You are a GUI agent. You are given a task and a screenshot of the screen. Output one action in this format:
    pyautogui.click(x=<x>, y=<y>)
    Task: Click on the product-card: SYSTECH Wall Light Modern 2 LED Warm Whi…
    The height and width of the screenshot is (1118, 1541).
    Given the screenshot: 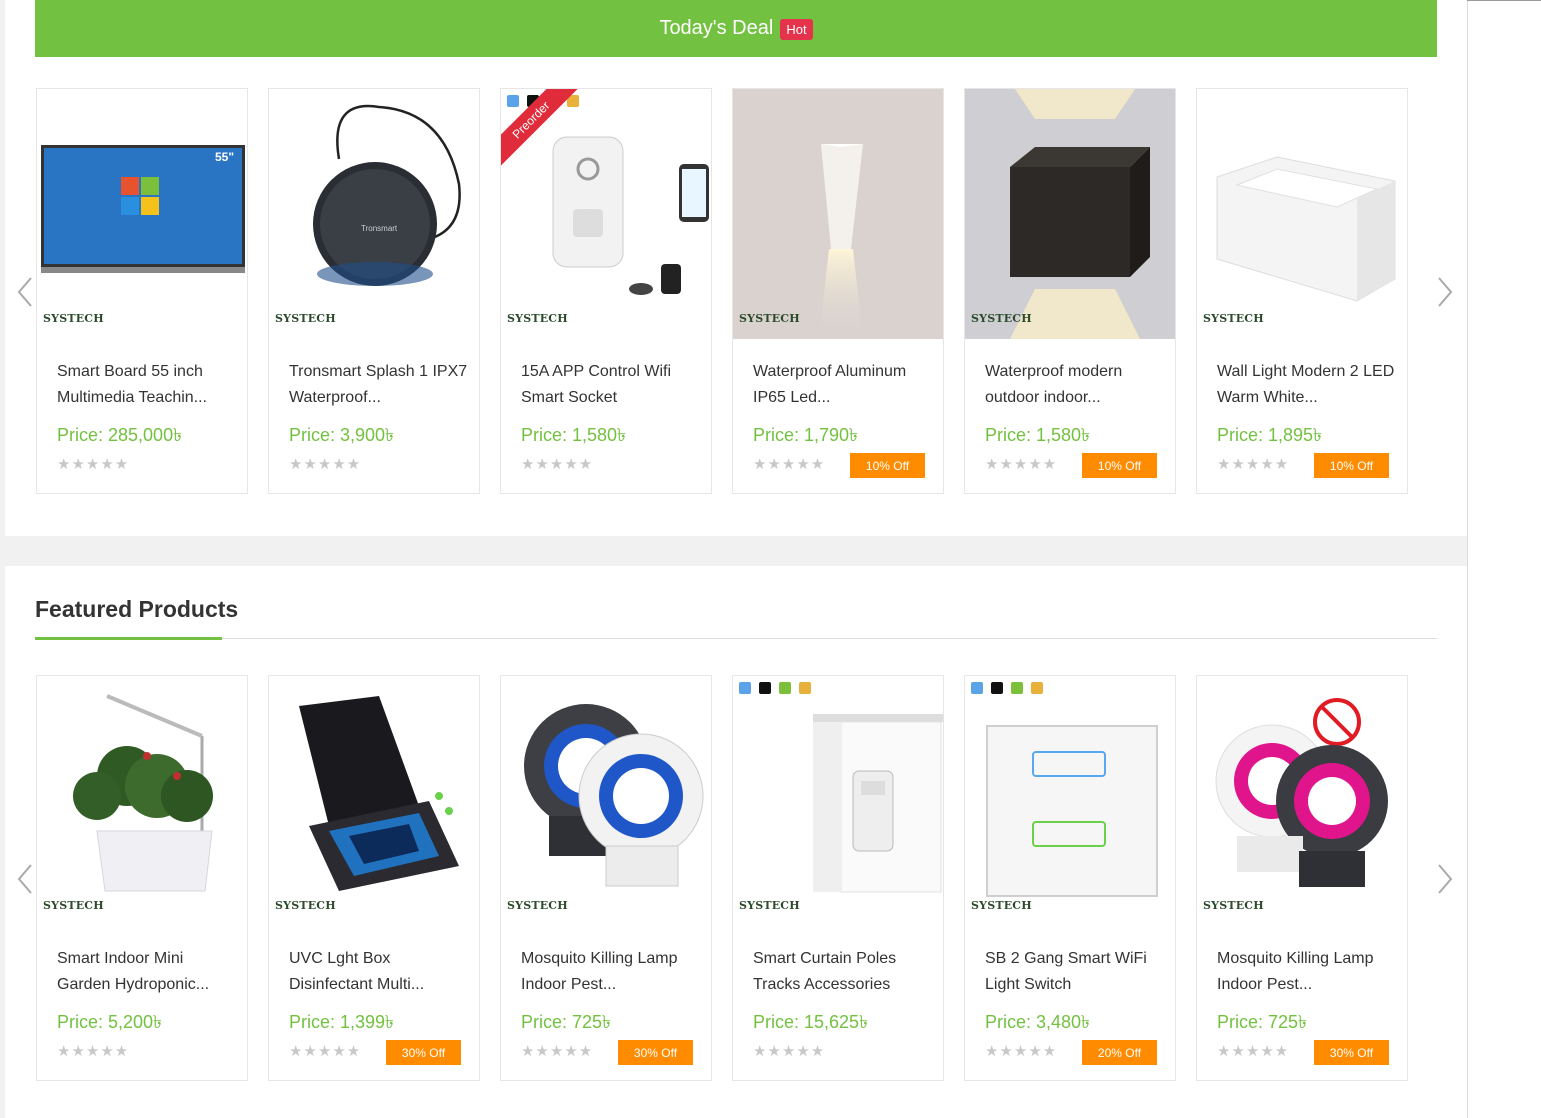 What is the action you would take?
    pyautogui.click(x=1302, y=291)
    